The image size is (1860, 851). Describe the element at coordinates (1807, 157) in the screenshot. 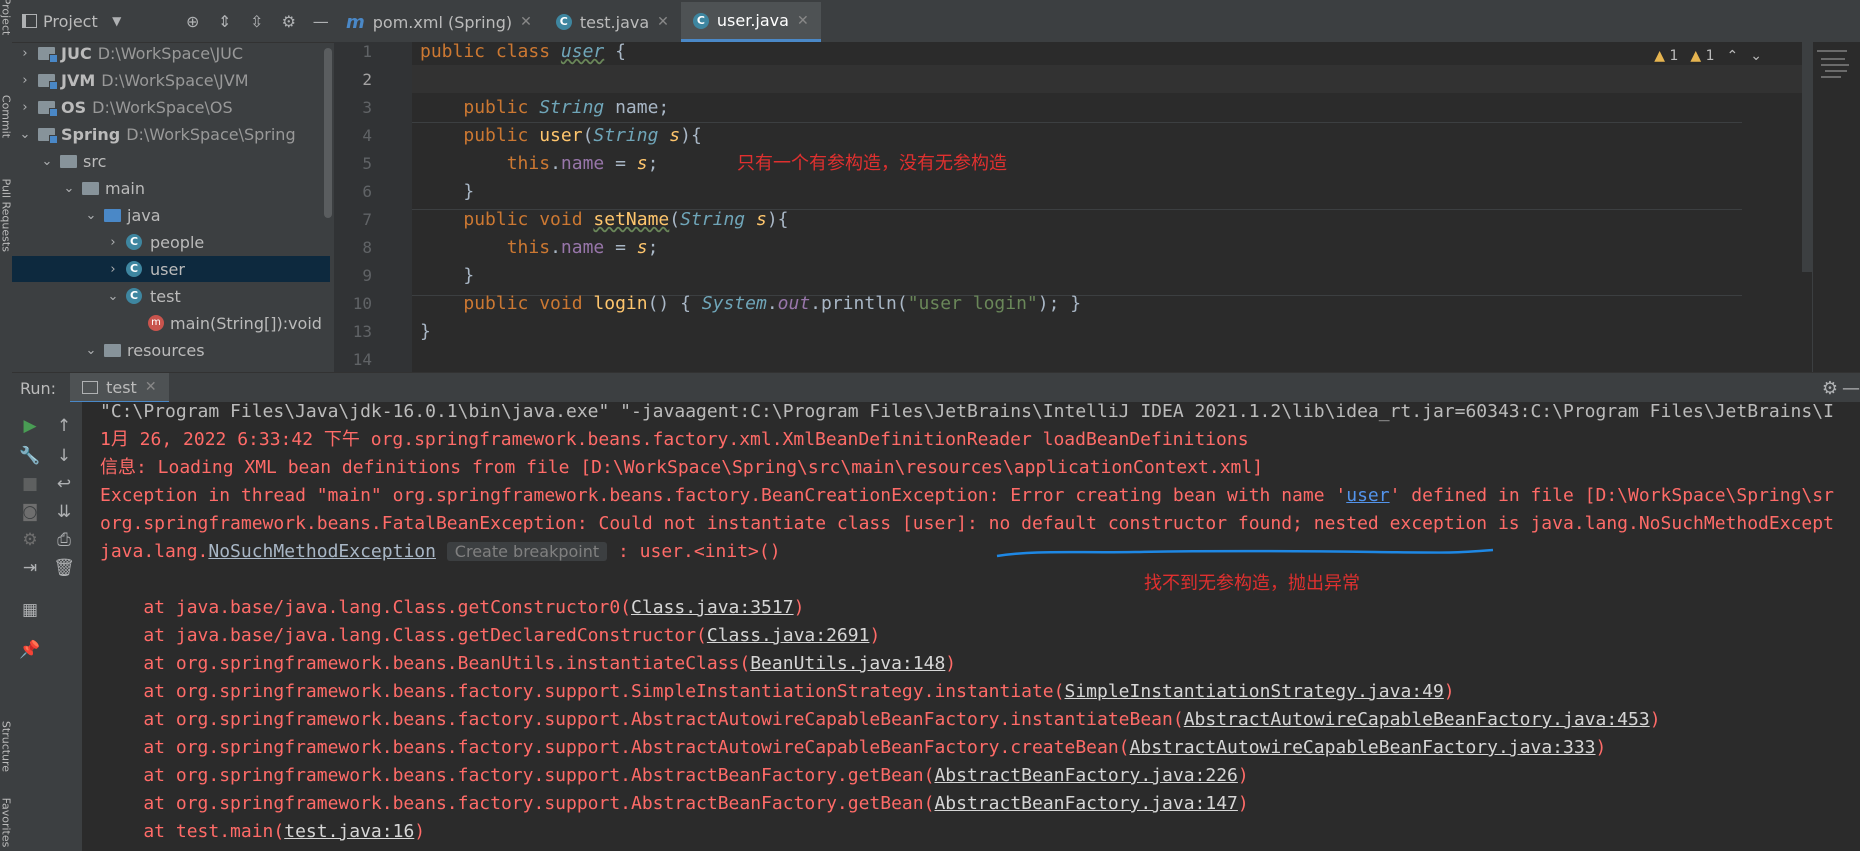

I see `editor-scrollbar` at that location.